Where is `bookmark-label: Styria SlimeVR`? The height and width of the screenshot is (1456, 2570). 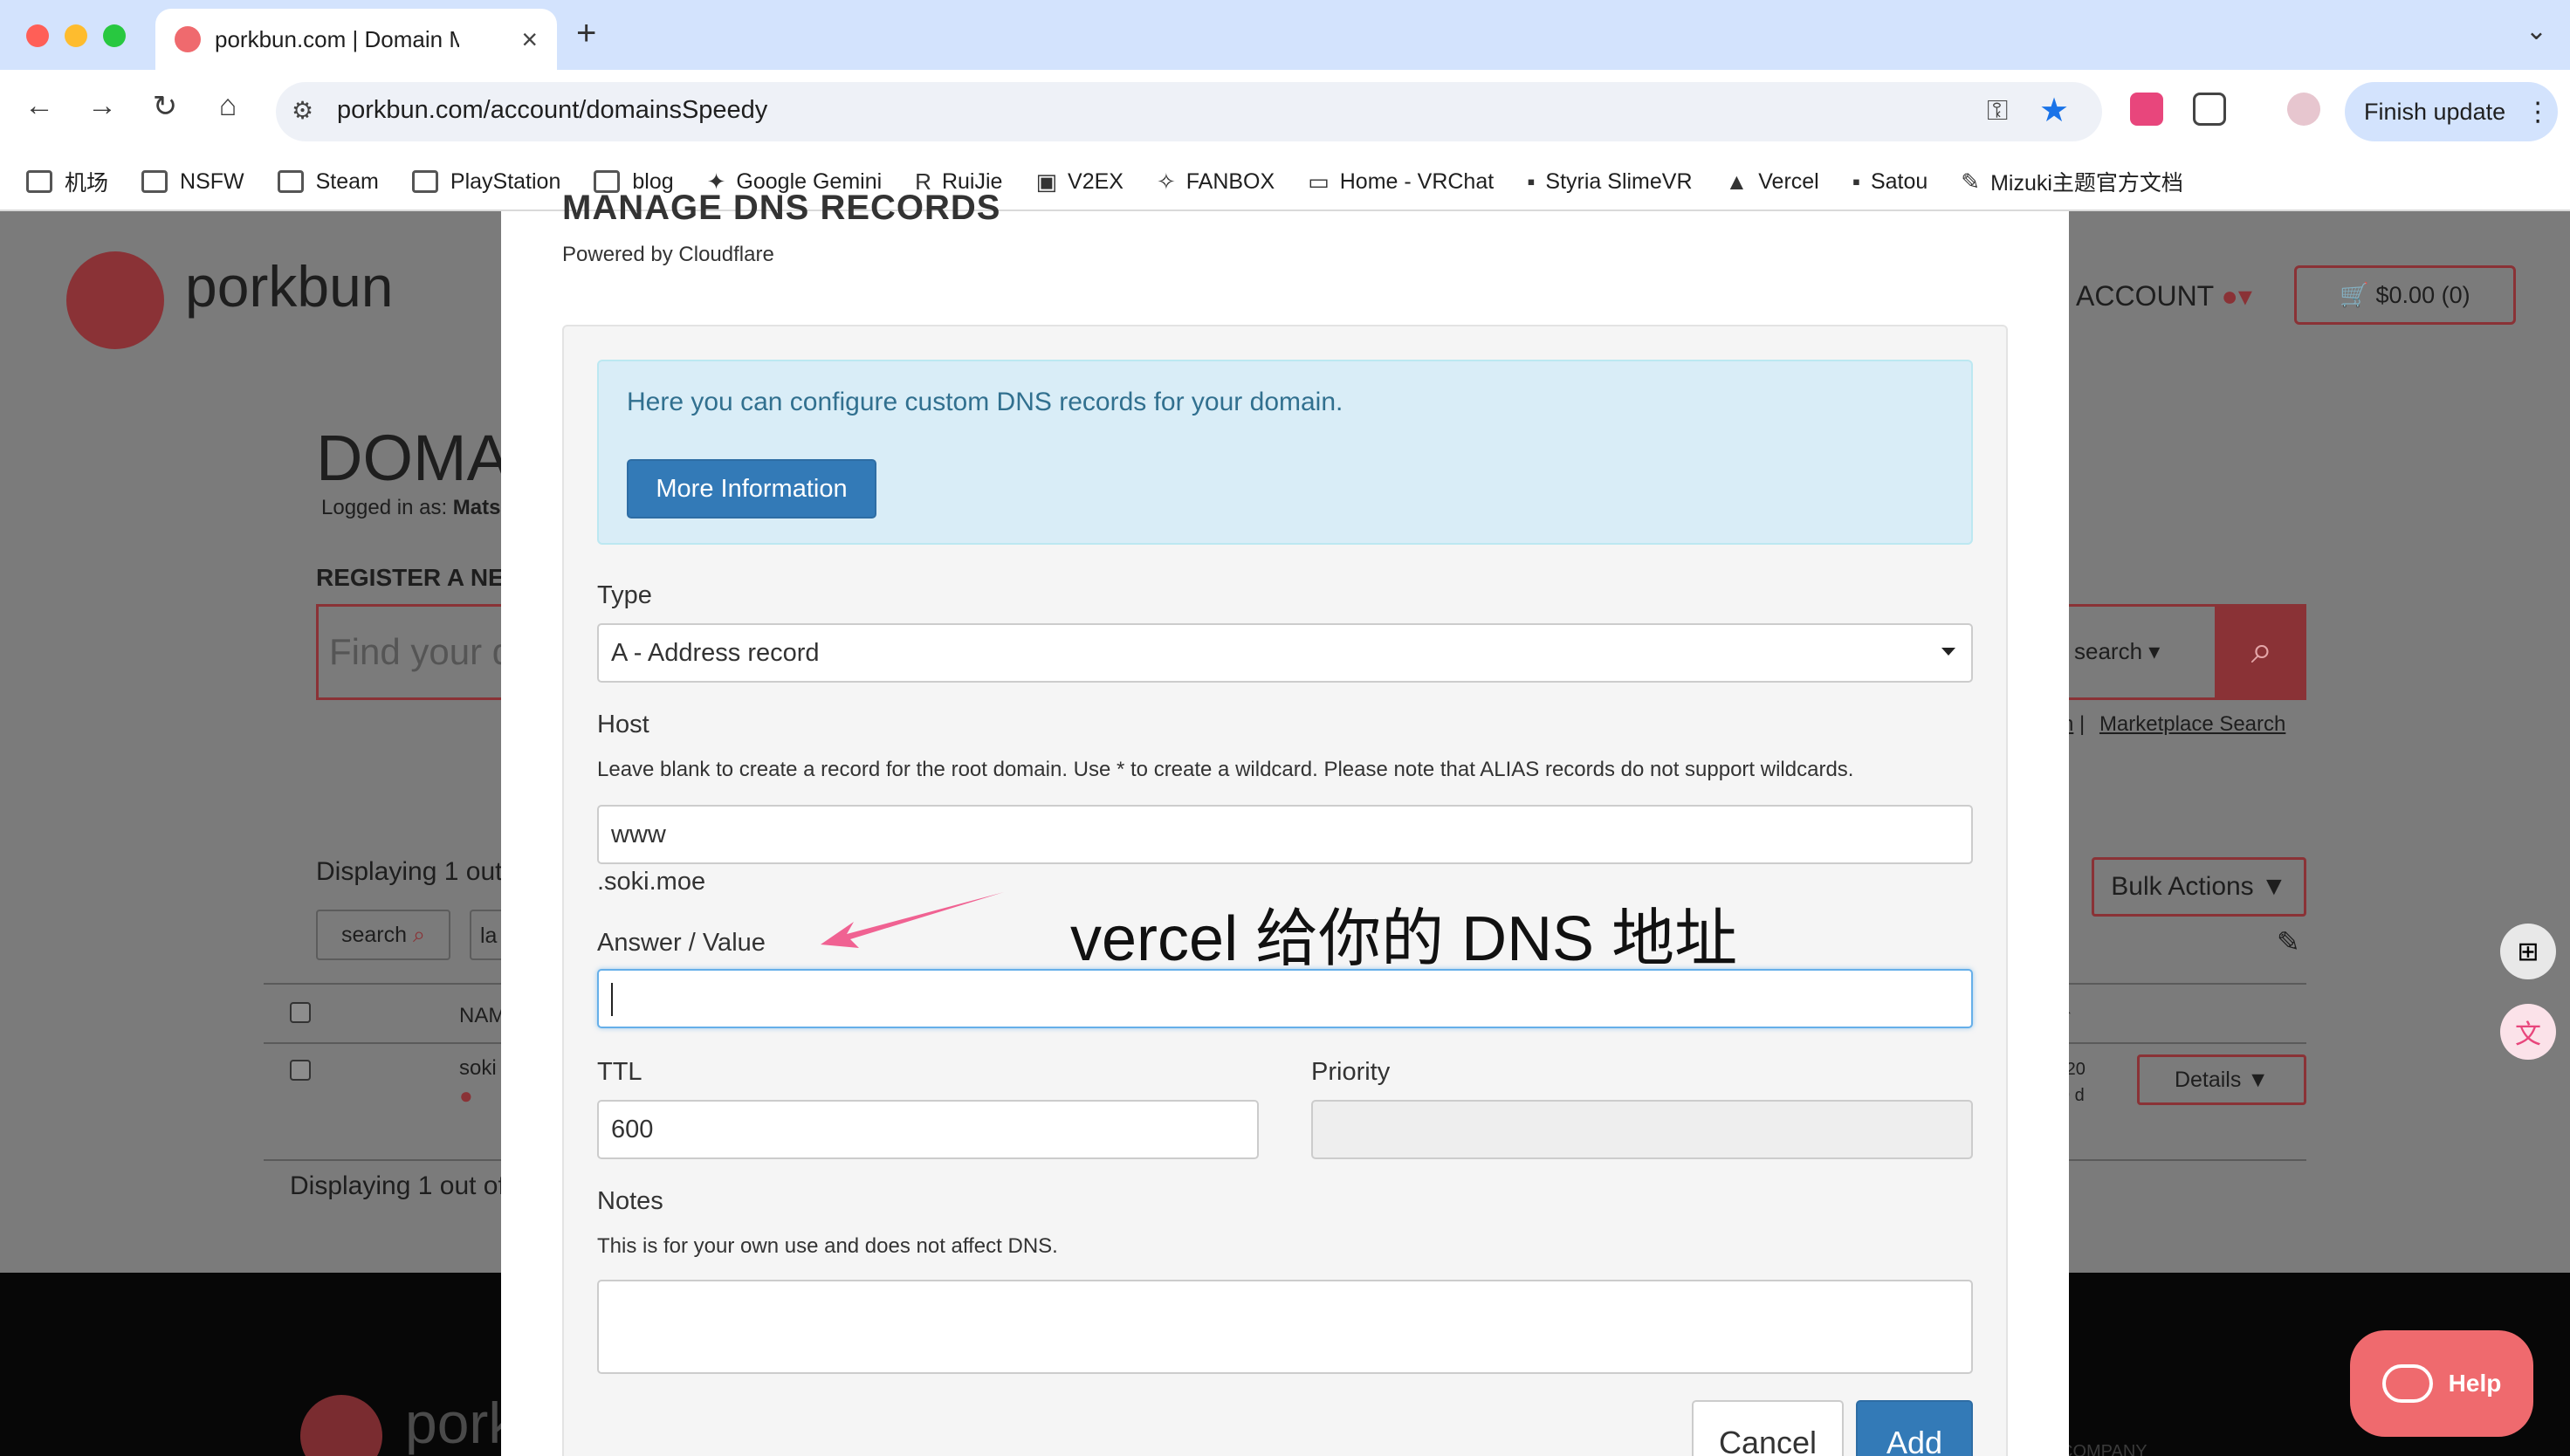
bookmark-label: Styria SlimeVR is located at coordinates (1619, 181).